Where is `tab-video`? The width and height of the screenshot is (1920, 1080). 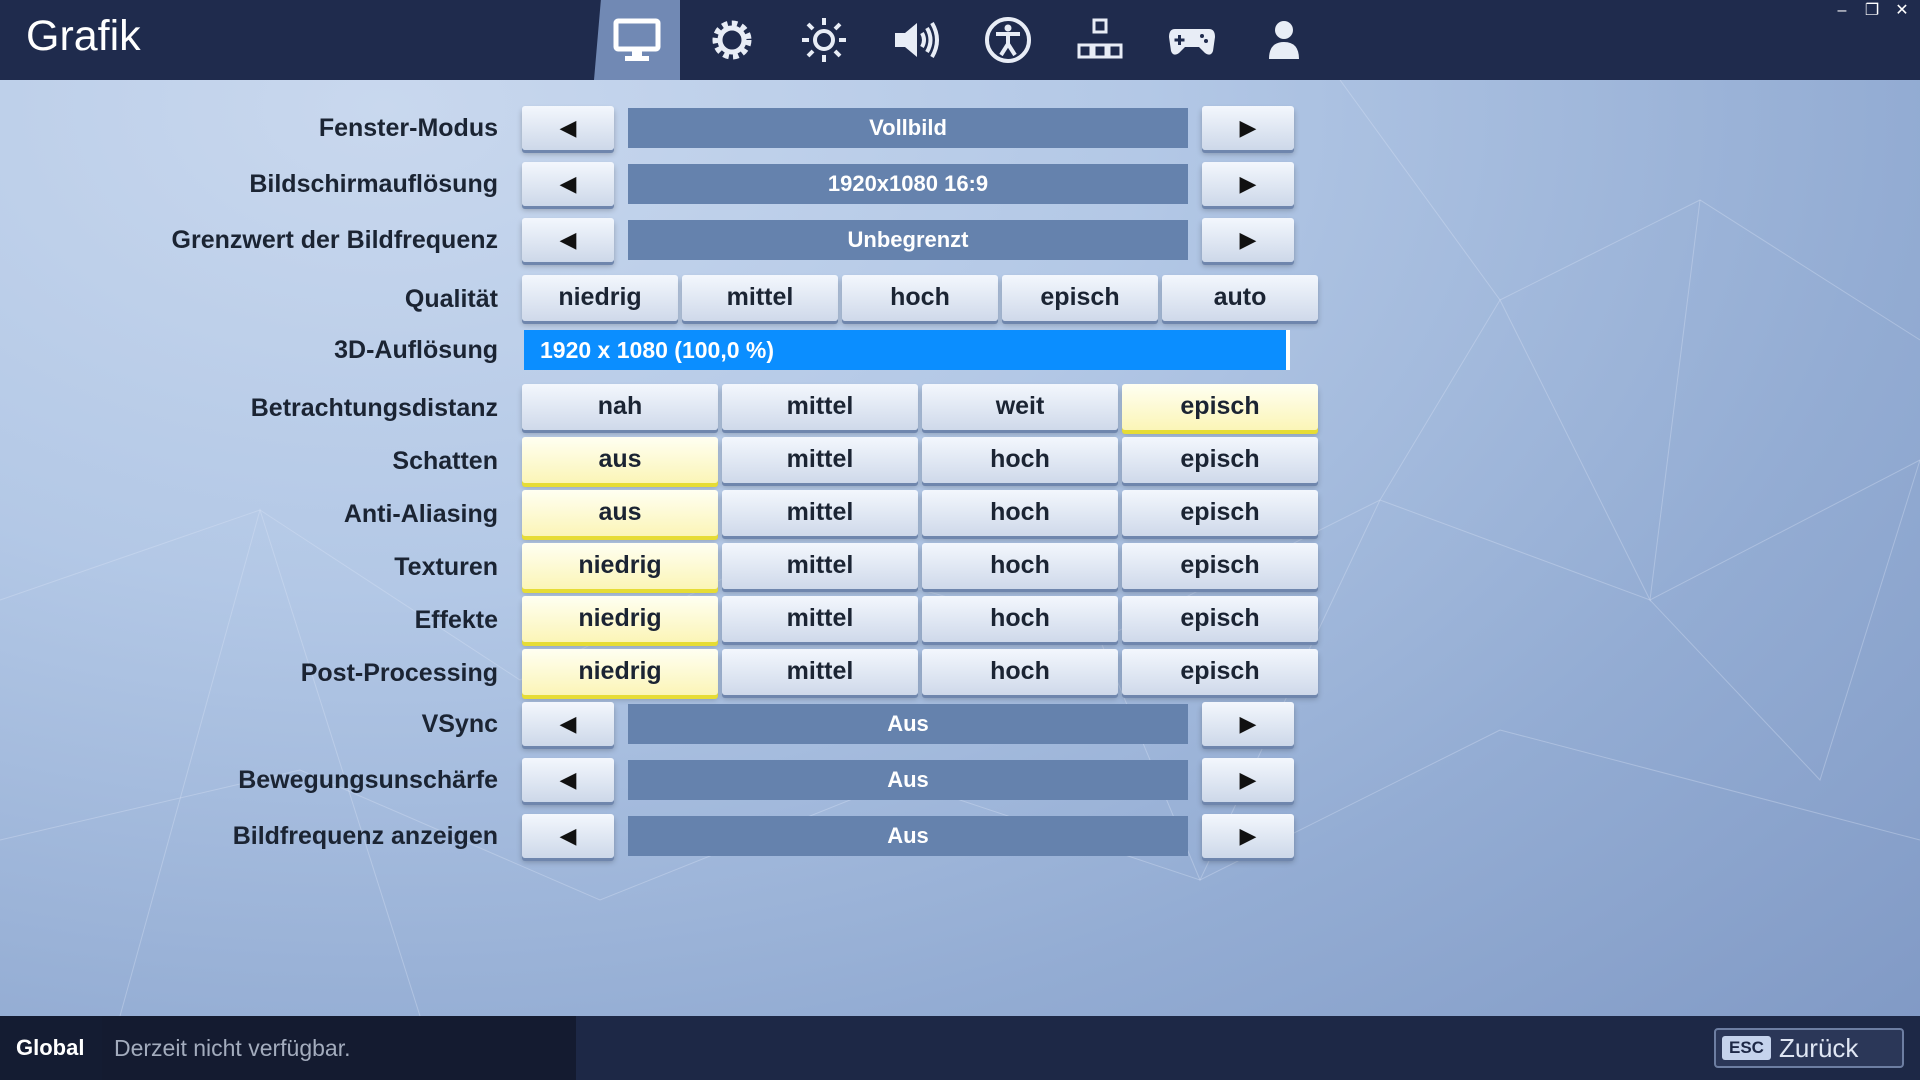
tab-video is located at coordinates (637, 40).